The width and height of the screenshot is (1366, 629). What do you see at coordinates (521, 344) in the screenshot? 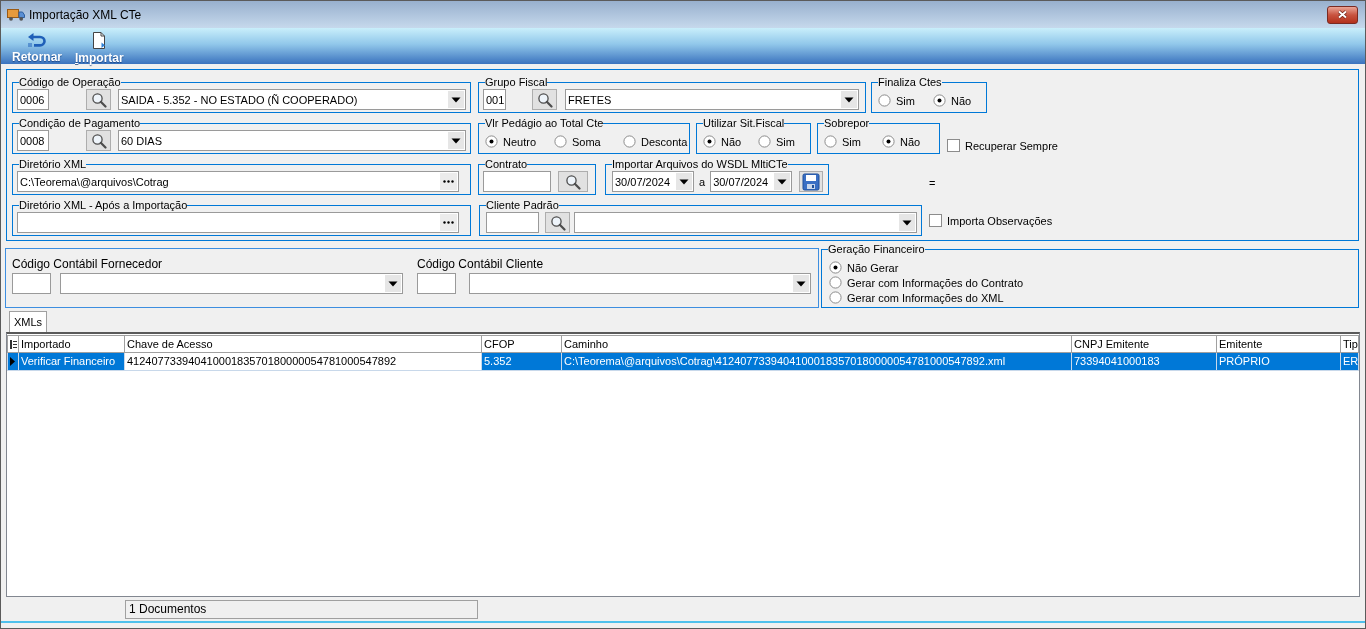
I see `column-header: CFOP` at bounding box center [521, 344].